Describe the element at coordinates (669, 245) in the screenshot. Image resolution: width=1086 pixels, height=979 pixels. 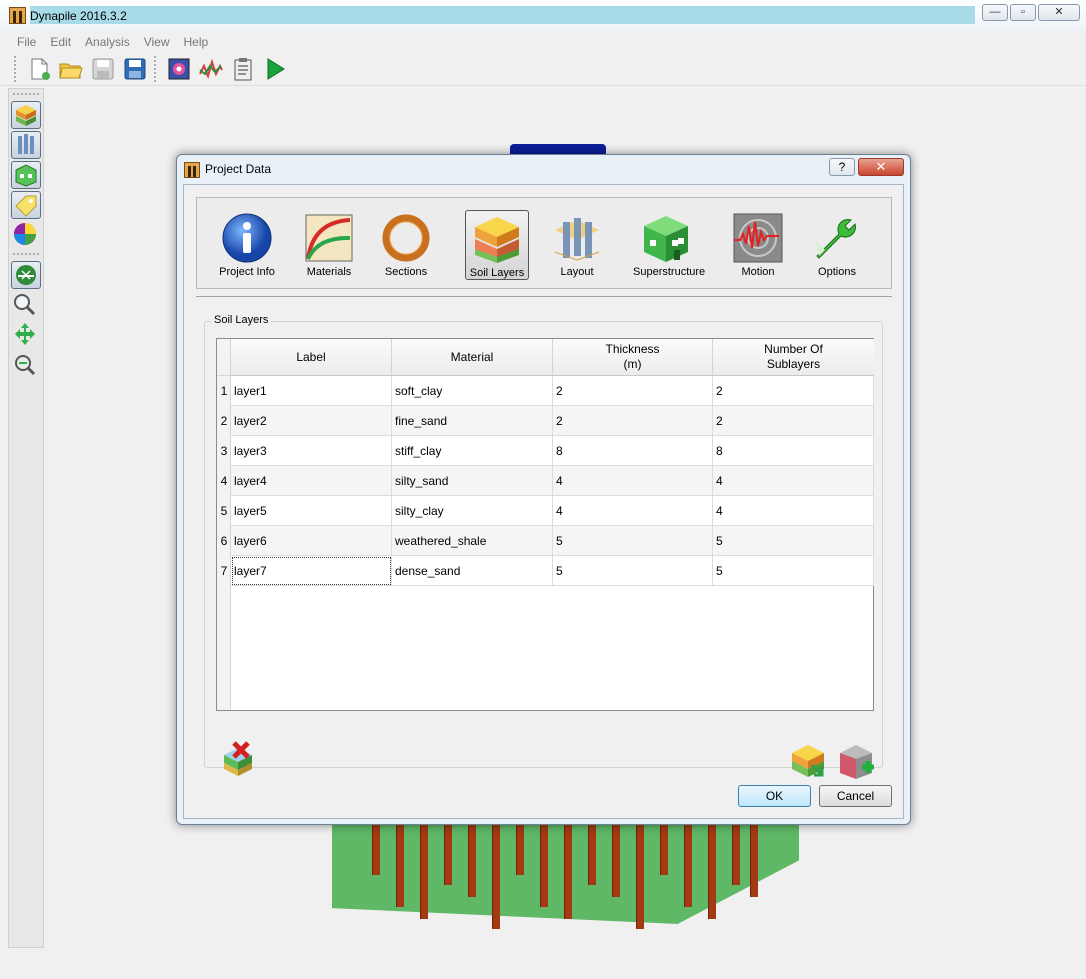
I see `nav-superstructure: Superstructure` at that location.